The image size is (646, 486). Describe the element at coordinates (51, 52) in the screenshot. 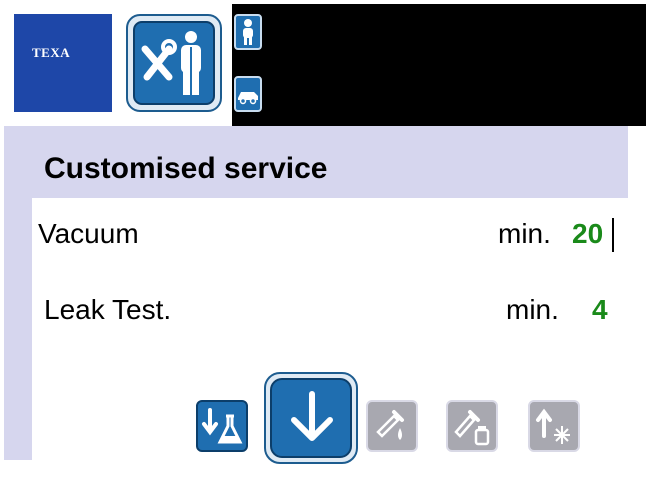

I see `logo-text: TEXA` at that location.